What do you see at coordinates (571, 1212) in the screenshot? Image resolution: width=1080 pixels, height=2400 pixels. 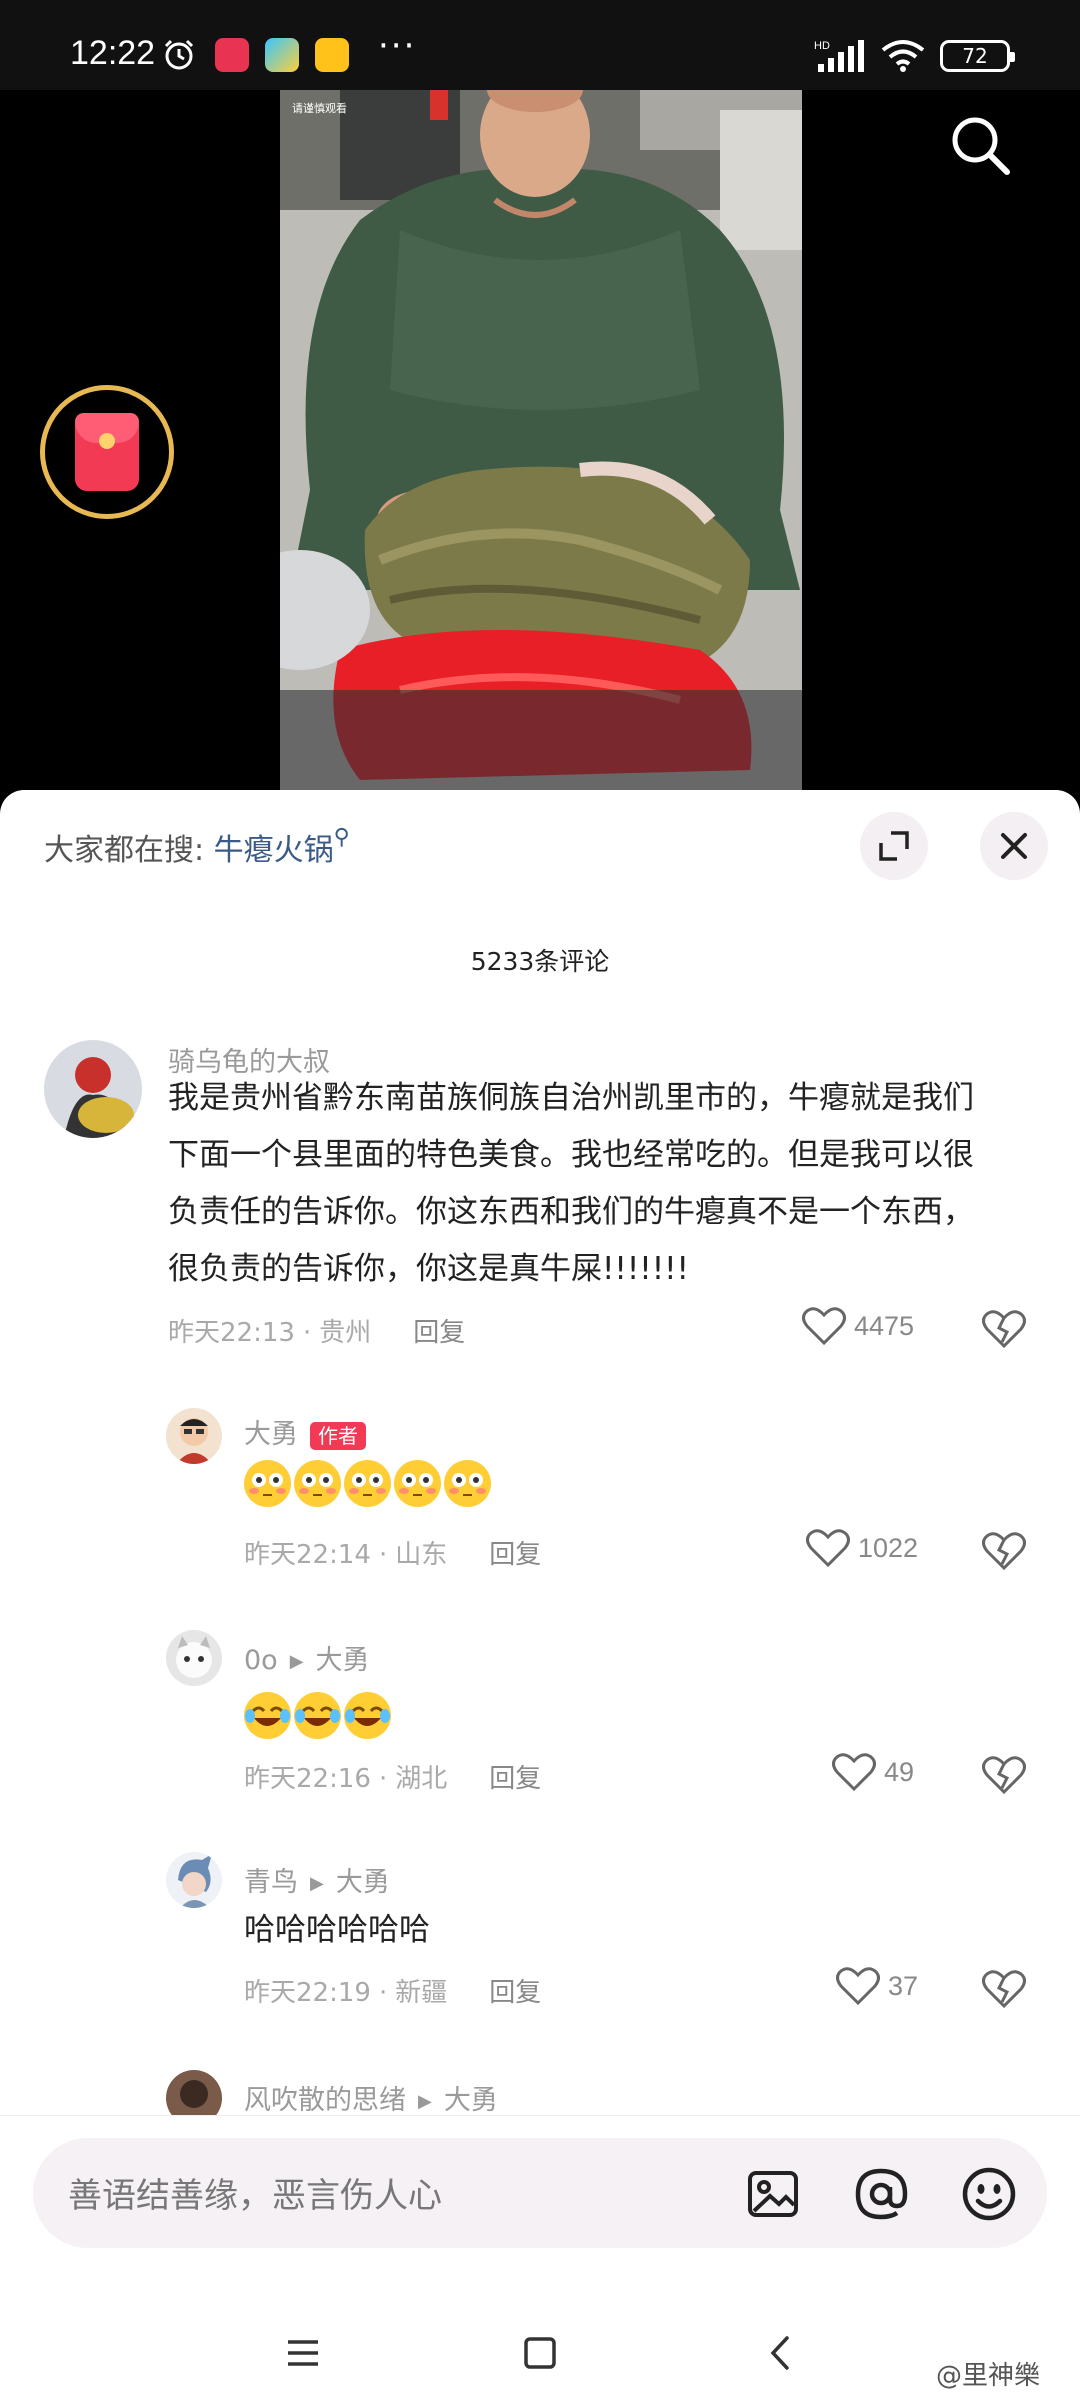 I see `comment-text-line: 负责任的告诉你。你这东西和我们的牛瘪真不是一个东西，` at bounding box center [571, 1212].